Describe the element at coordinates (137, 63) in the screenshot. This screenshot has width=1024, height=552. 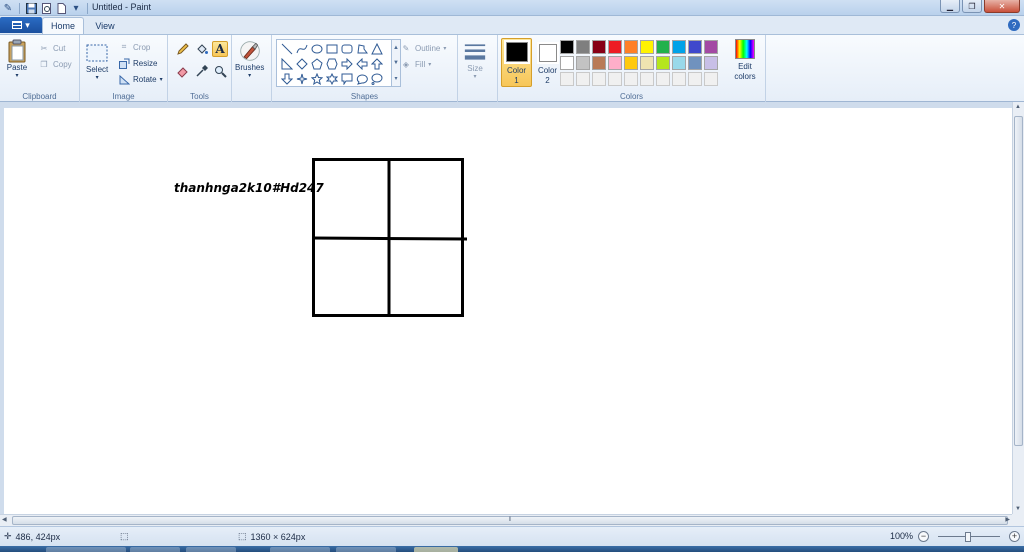
I see `resize-button: Resize` at that location.